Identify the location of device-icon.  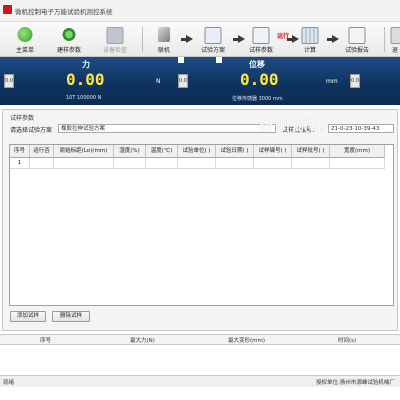
(115, 35).